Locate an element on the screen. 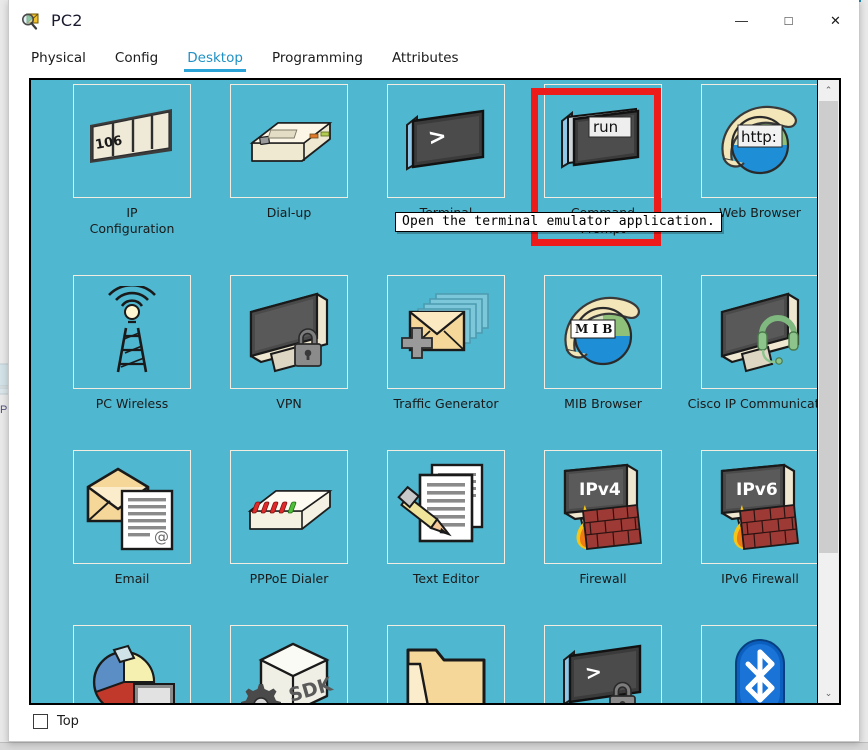 The image size is (868, 750). tab-attributes: Attributes is located at coordinates (425, 61).